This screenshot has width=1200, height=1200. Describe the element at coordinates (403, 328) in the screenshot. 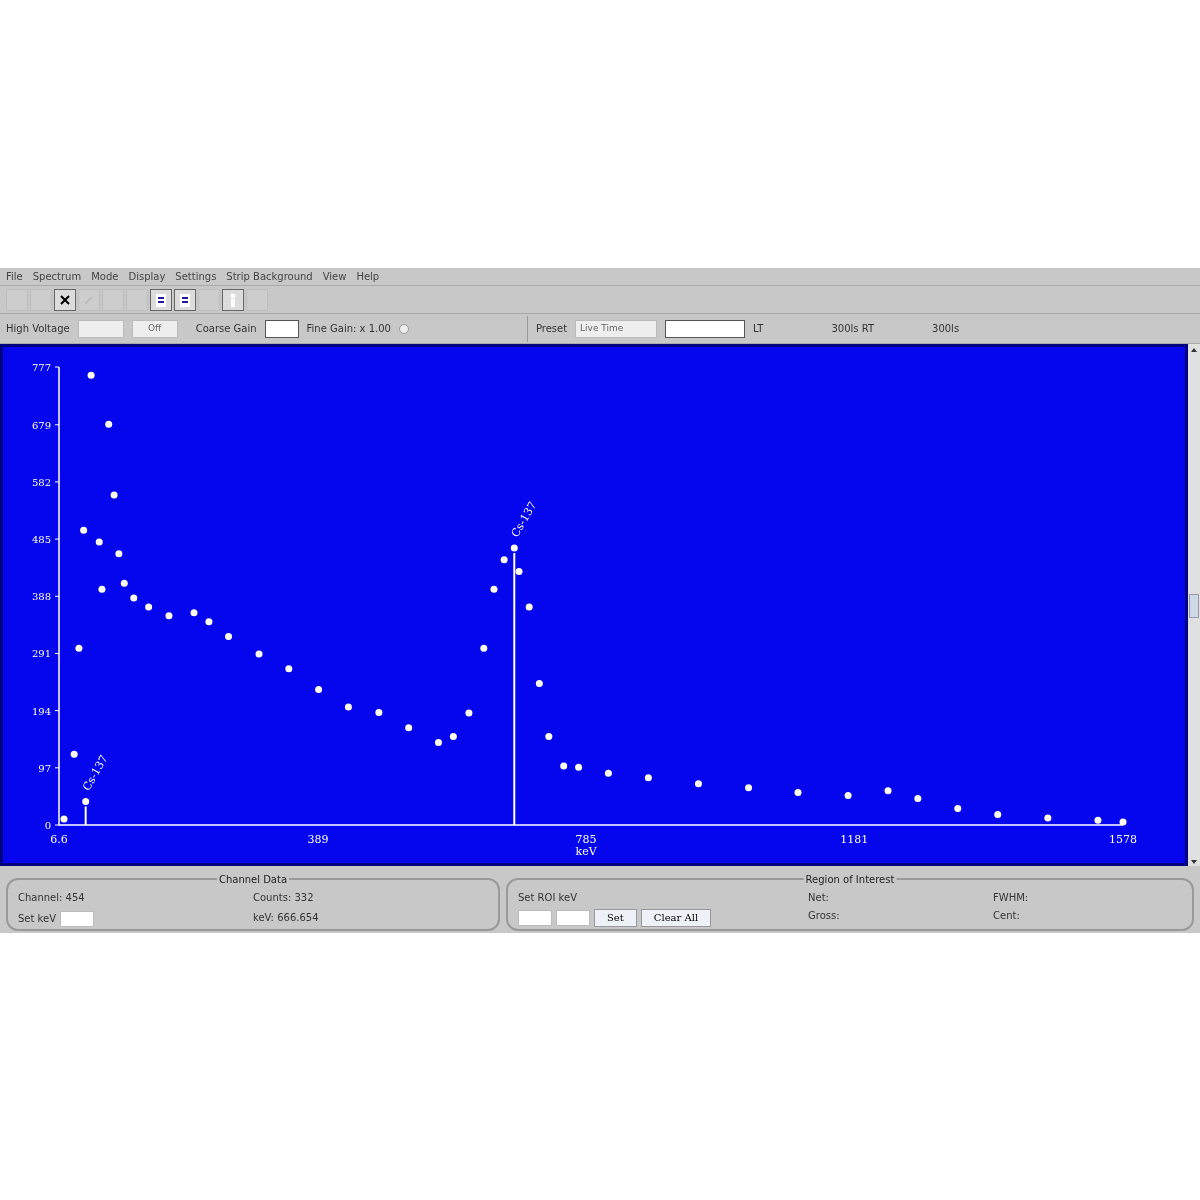

I see `slider-knob` at that location.